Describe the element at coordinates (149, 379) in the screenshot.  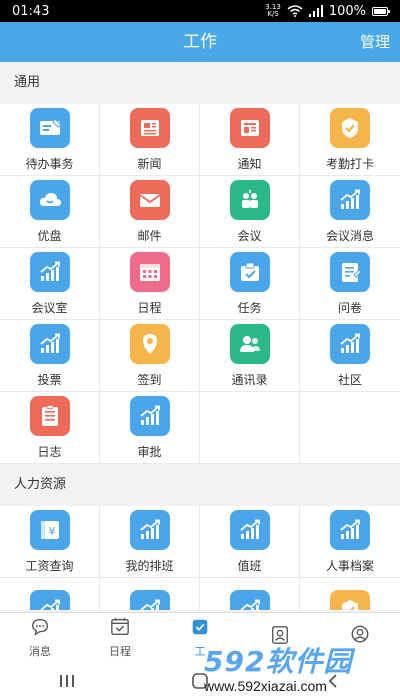
I see `app-tile-label: 签到` at that location.